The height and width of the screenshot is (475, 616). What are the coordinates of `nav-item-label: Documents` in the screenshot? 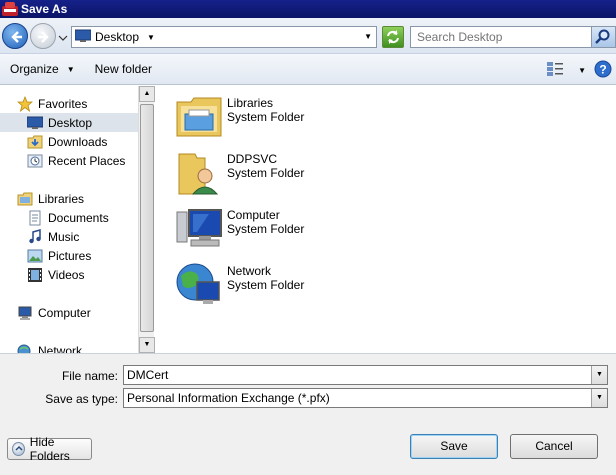 It's located at (78, 217).